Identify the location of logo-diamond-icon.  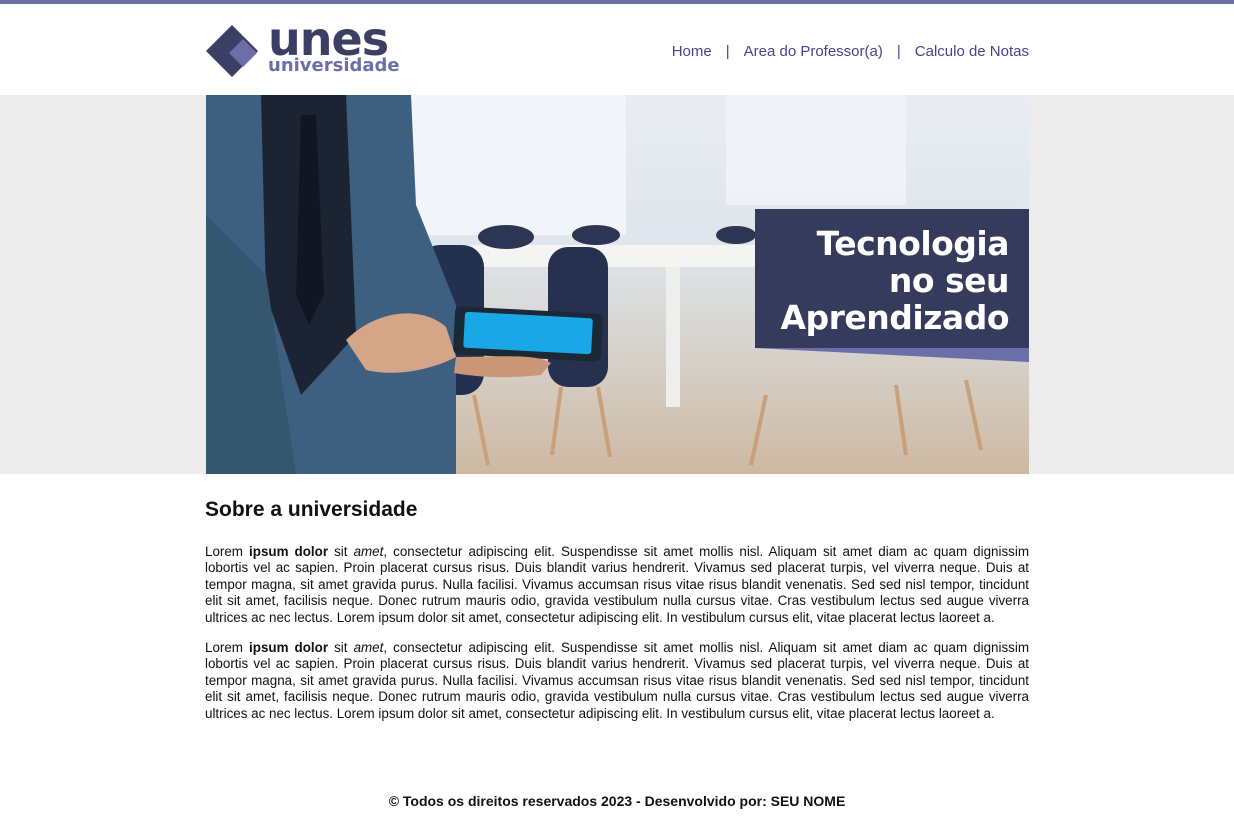
(232, 51).